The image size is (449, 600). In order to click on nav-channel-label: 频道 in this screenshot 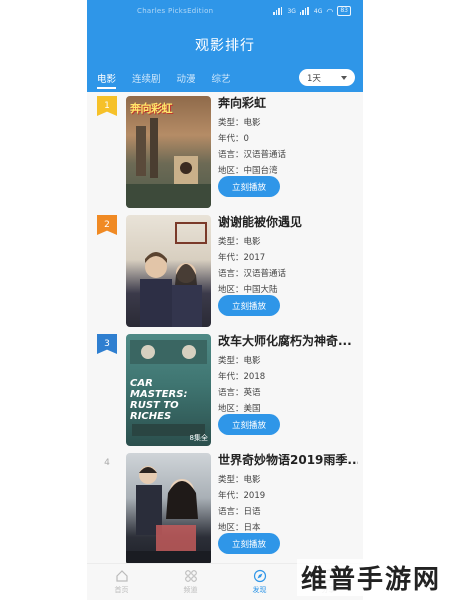, I will do `click(190, 590)`.